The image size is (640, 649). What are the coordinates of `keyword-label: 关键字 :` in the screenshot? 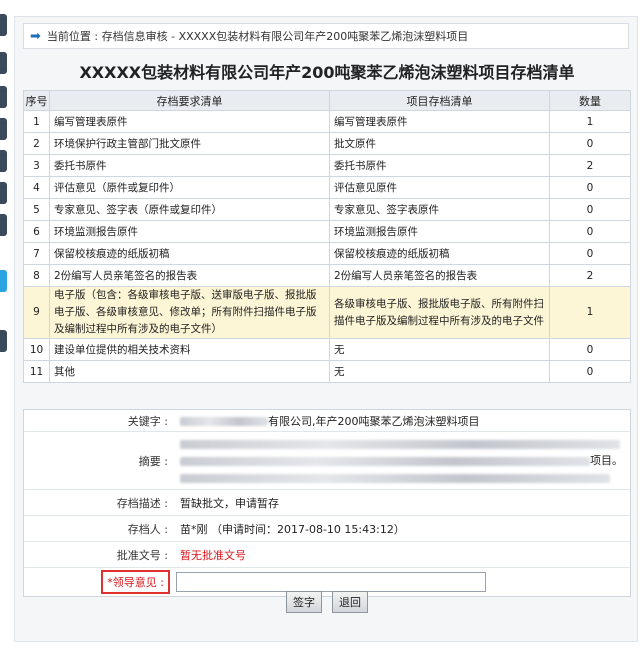 It's located at (147, 421).